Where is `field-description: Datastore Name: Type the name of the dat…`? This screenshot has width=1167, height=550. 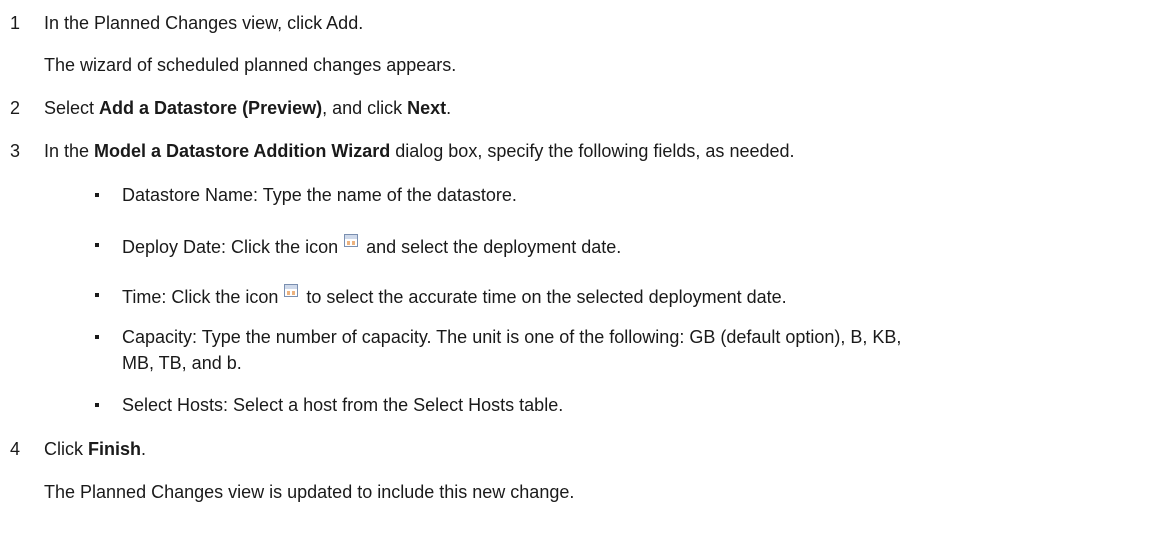 field-description: Datastore Name: Type the name of the dat… is located at coordinates (319, 195).